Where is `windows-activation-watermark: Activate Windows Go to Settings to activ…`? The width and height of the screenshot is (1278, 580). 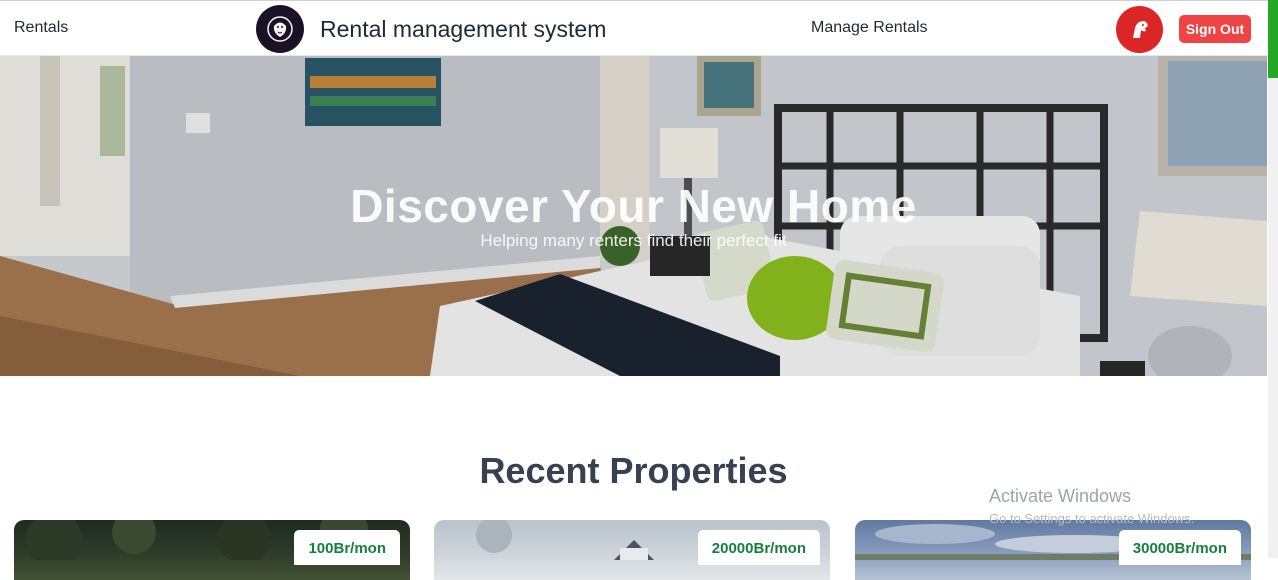 windows-activation-watermark: Activate Windows Go to Settings to activ… is located at coordinates (1091, 506).